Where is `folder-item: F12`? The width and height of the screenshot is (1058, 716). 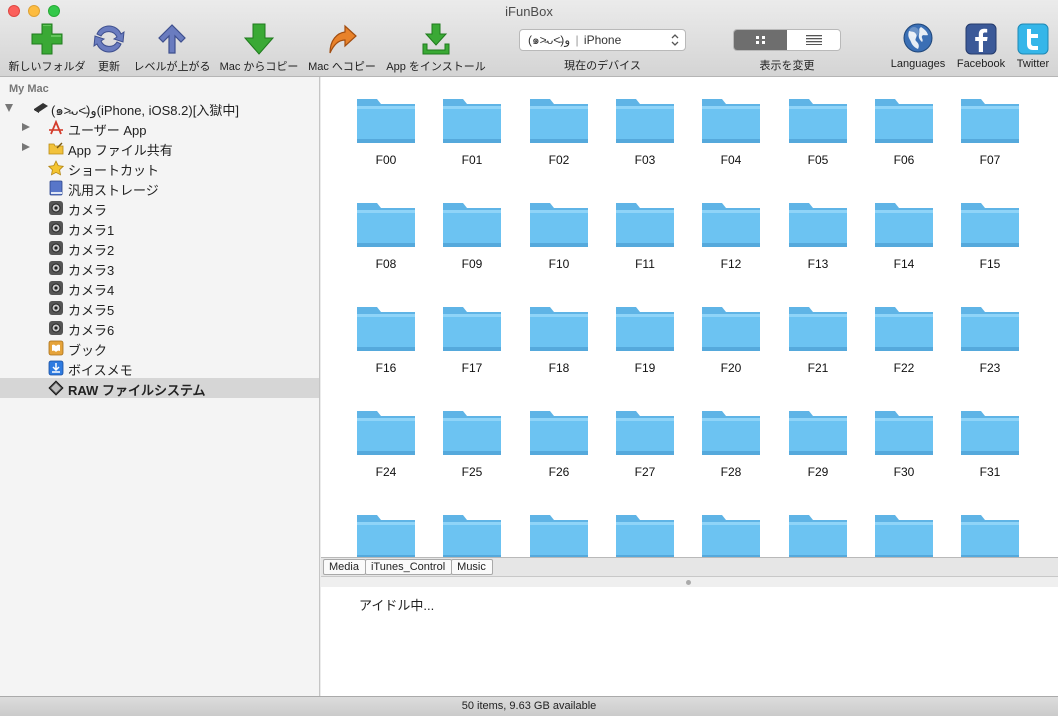 folder-item: F12 is located at coordinates (731, 244).